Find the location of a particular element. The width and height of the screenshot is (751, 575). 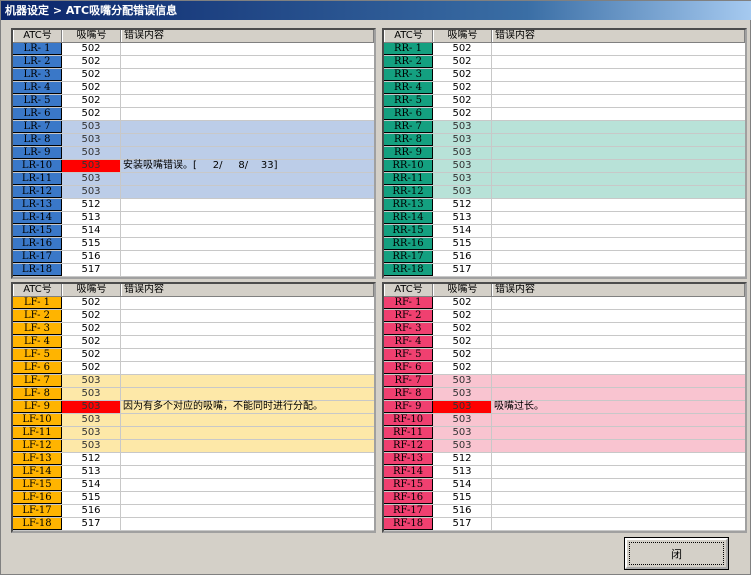

table-row: RF-12 503 is located at coordinates (564, 446).